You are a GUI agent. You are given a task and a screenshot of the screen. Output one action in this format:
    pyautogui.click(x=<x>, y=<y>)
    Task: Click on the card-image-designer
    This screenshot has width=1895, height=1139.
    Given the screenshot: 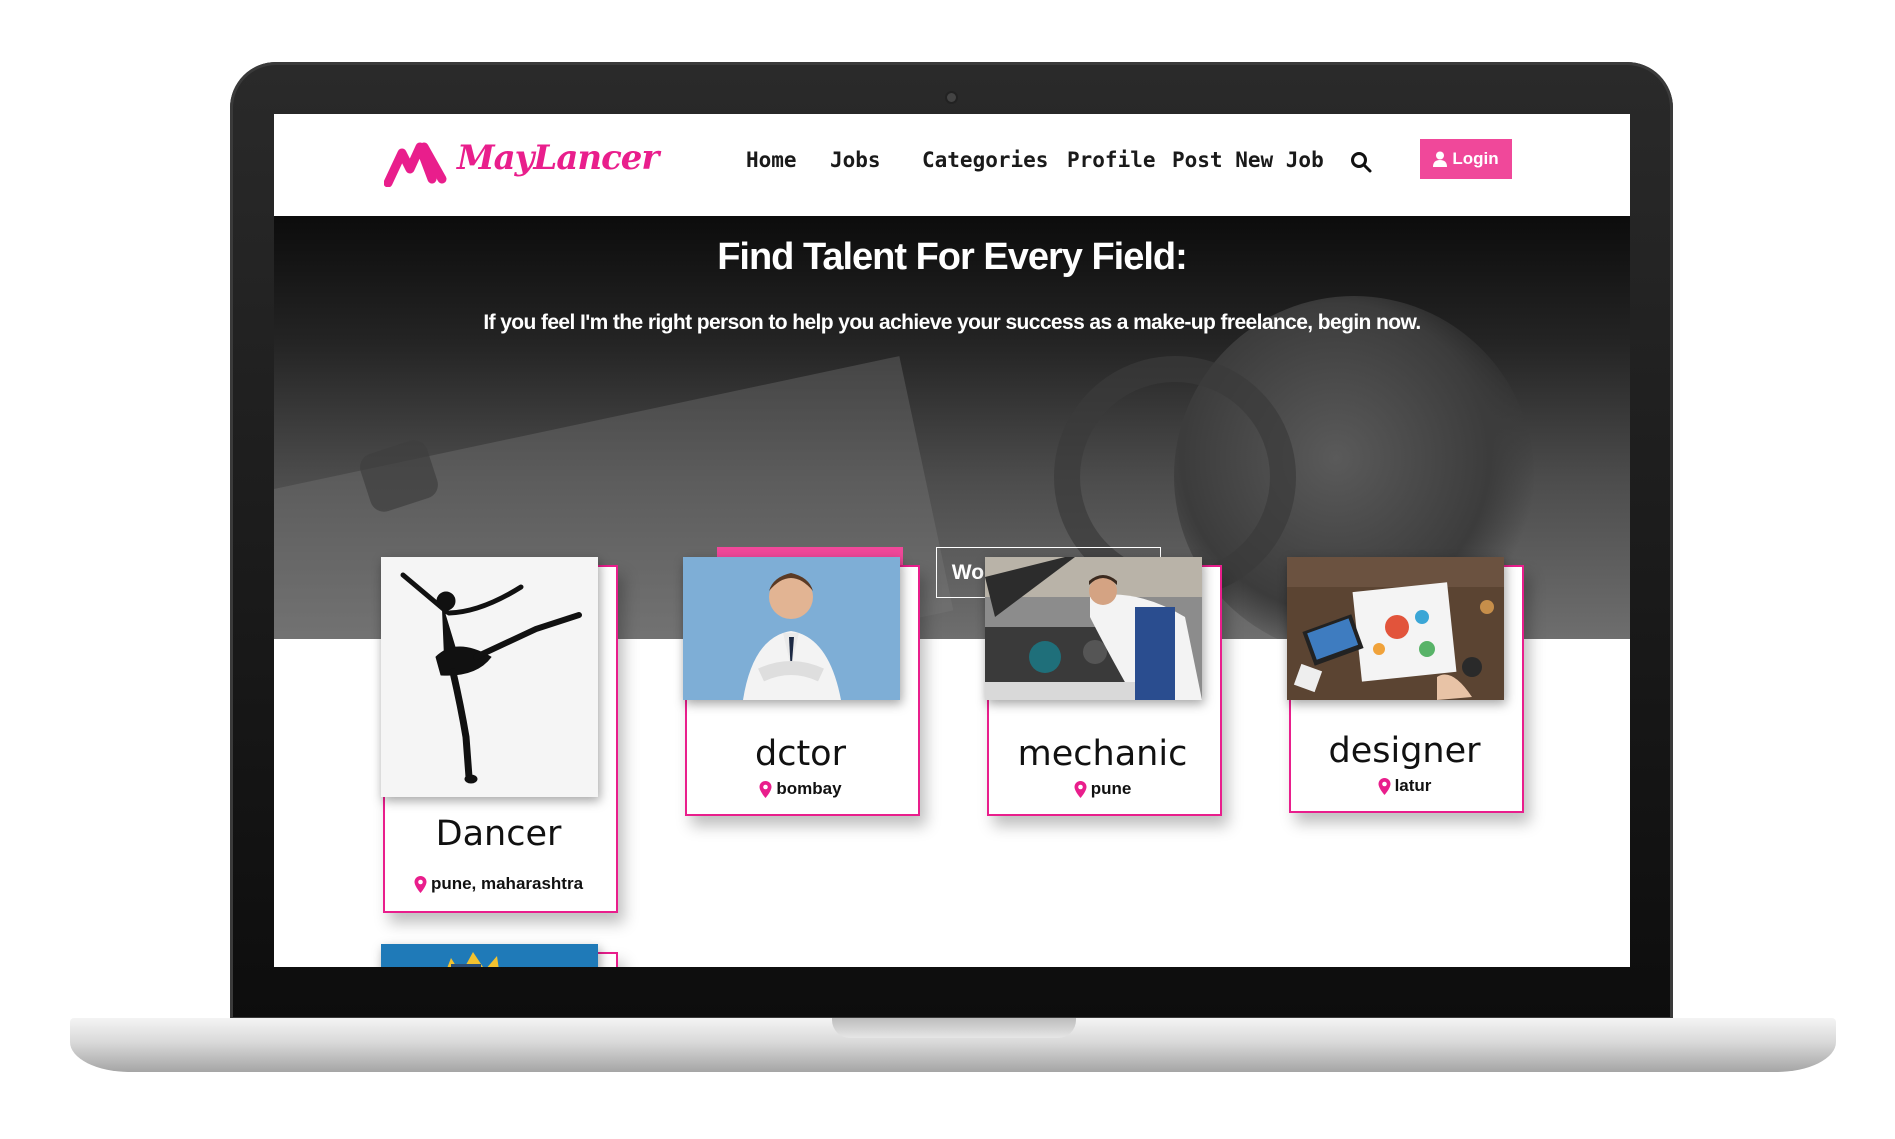 What is the action you would take?
    pyautogui.click(x=1395, y=628)
    